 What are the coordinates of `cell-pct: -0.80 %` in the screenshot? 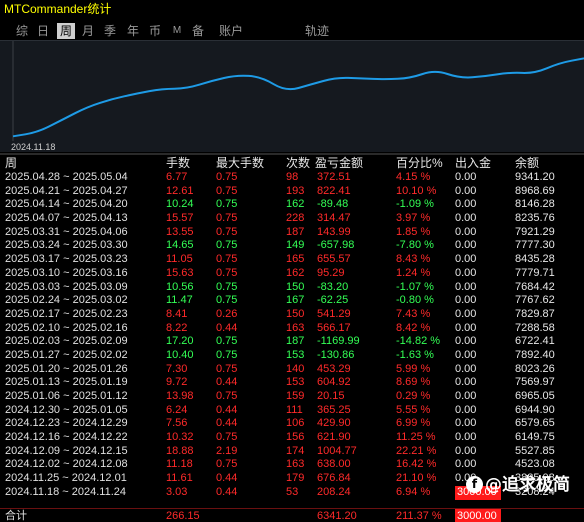 It's located at (415, 300).